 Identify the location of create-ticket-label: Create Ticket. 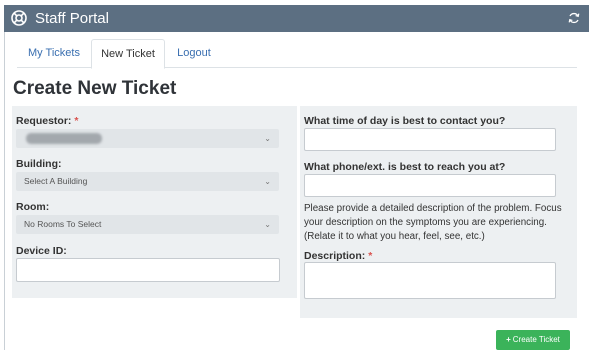
(536, 339).